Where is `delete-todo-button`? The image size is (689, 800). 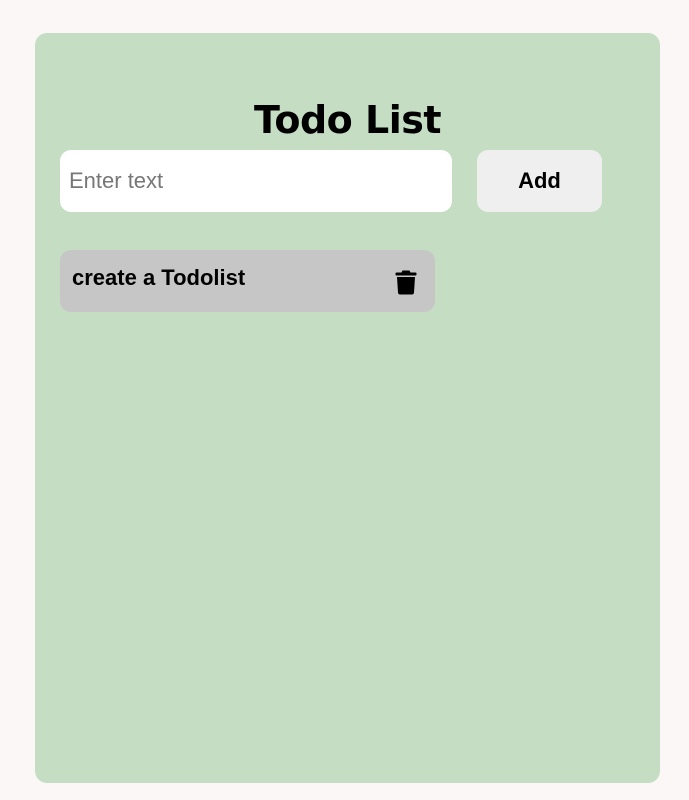
delete-todo-button is located at coordinates (406, 282).